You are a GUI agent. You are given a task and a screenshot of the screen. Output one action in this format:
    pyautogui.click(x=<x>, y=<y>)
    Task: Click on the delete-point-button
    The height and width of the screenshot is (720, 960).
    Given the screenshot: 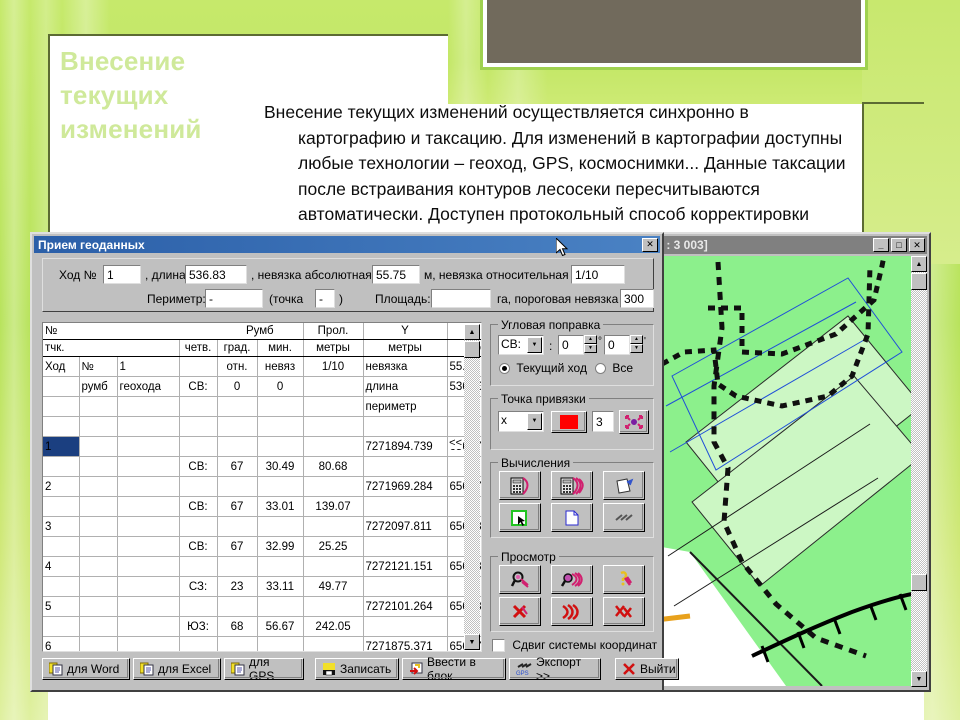 What is the action you would take?
    pyautogui.click(x=520, y=611)
    